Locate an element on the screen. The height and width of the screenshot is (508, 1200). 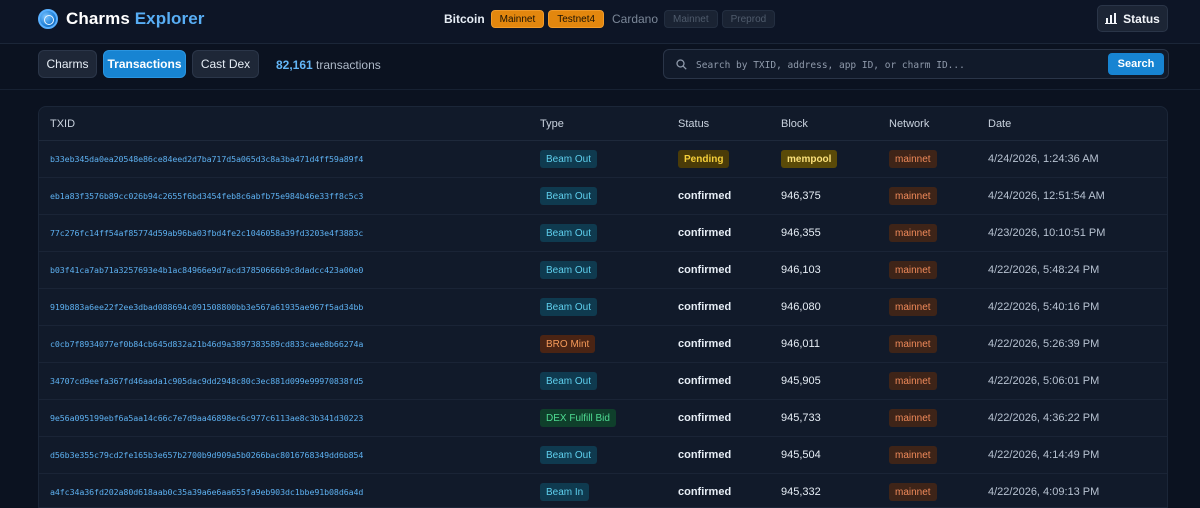
column-header-txid: TXID is located at coordinates (62, 124).